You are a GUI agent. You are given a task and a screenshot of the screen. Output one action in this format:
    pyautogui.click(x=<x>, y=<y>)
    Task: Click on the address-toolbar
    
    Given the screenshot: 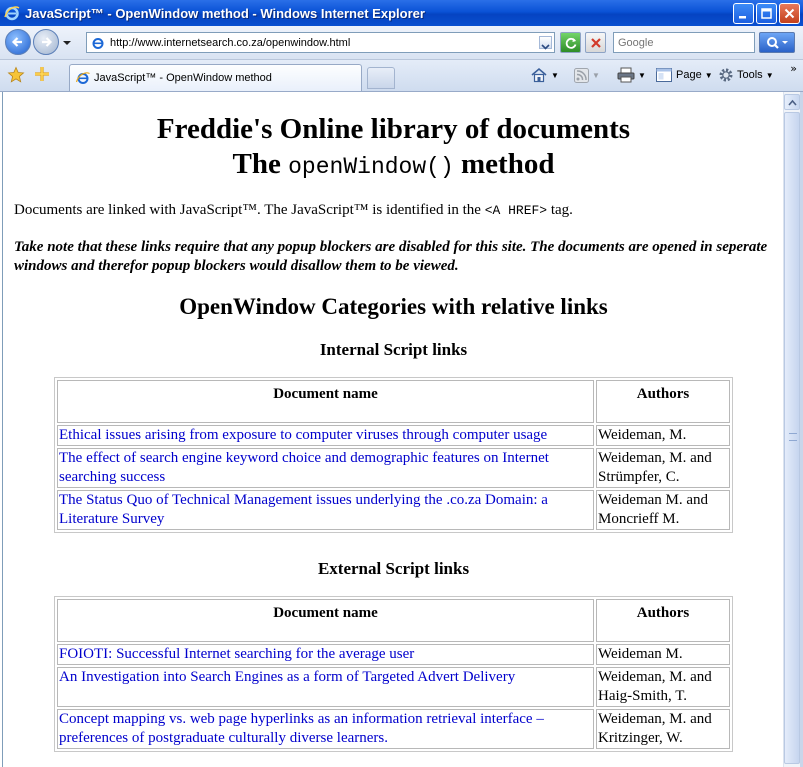 What is the action you would take?
    pyautogui.click(x=401, y=43)
    